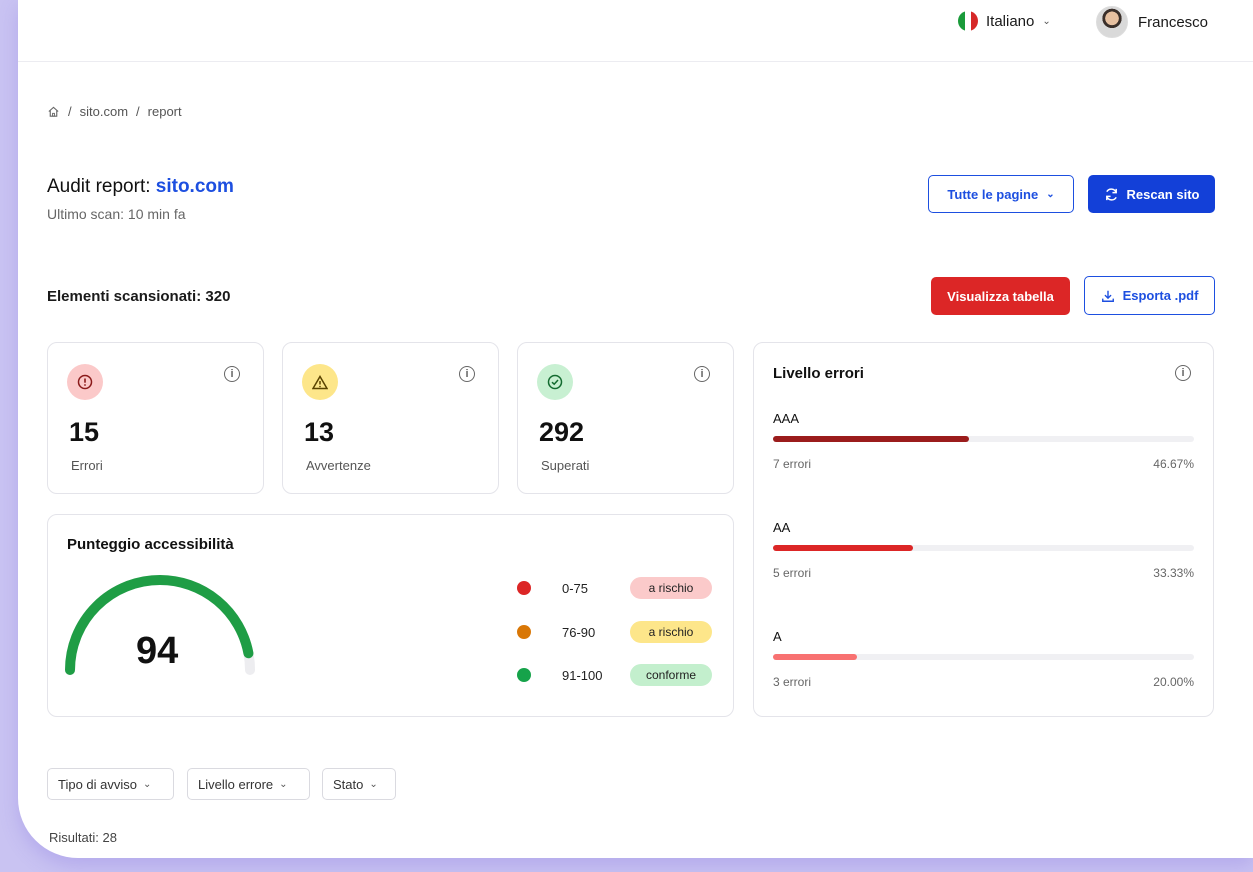 The image size is (1253, 872). What do you see at coordinates (319, 432) in the screenshot?
I see `stat-value: 13` at bounding box center [319, 432].